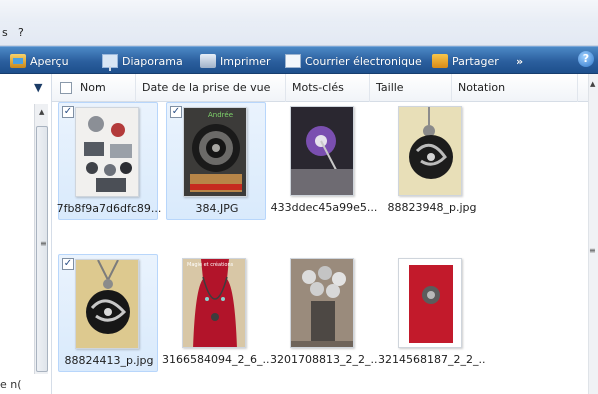 This screenshot has height=394, width=598. Describe the element at coordinates (210, 265) in the screenshot. I see `thumbnail-caption: Magie et créations` at that location.